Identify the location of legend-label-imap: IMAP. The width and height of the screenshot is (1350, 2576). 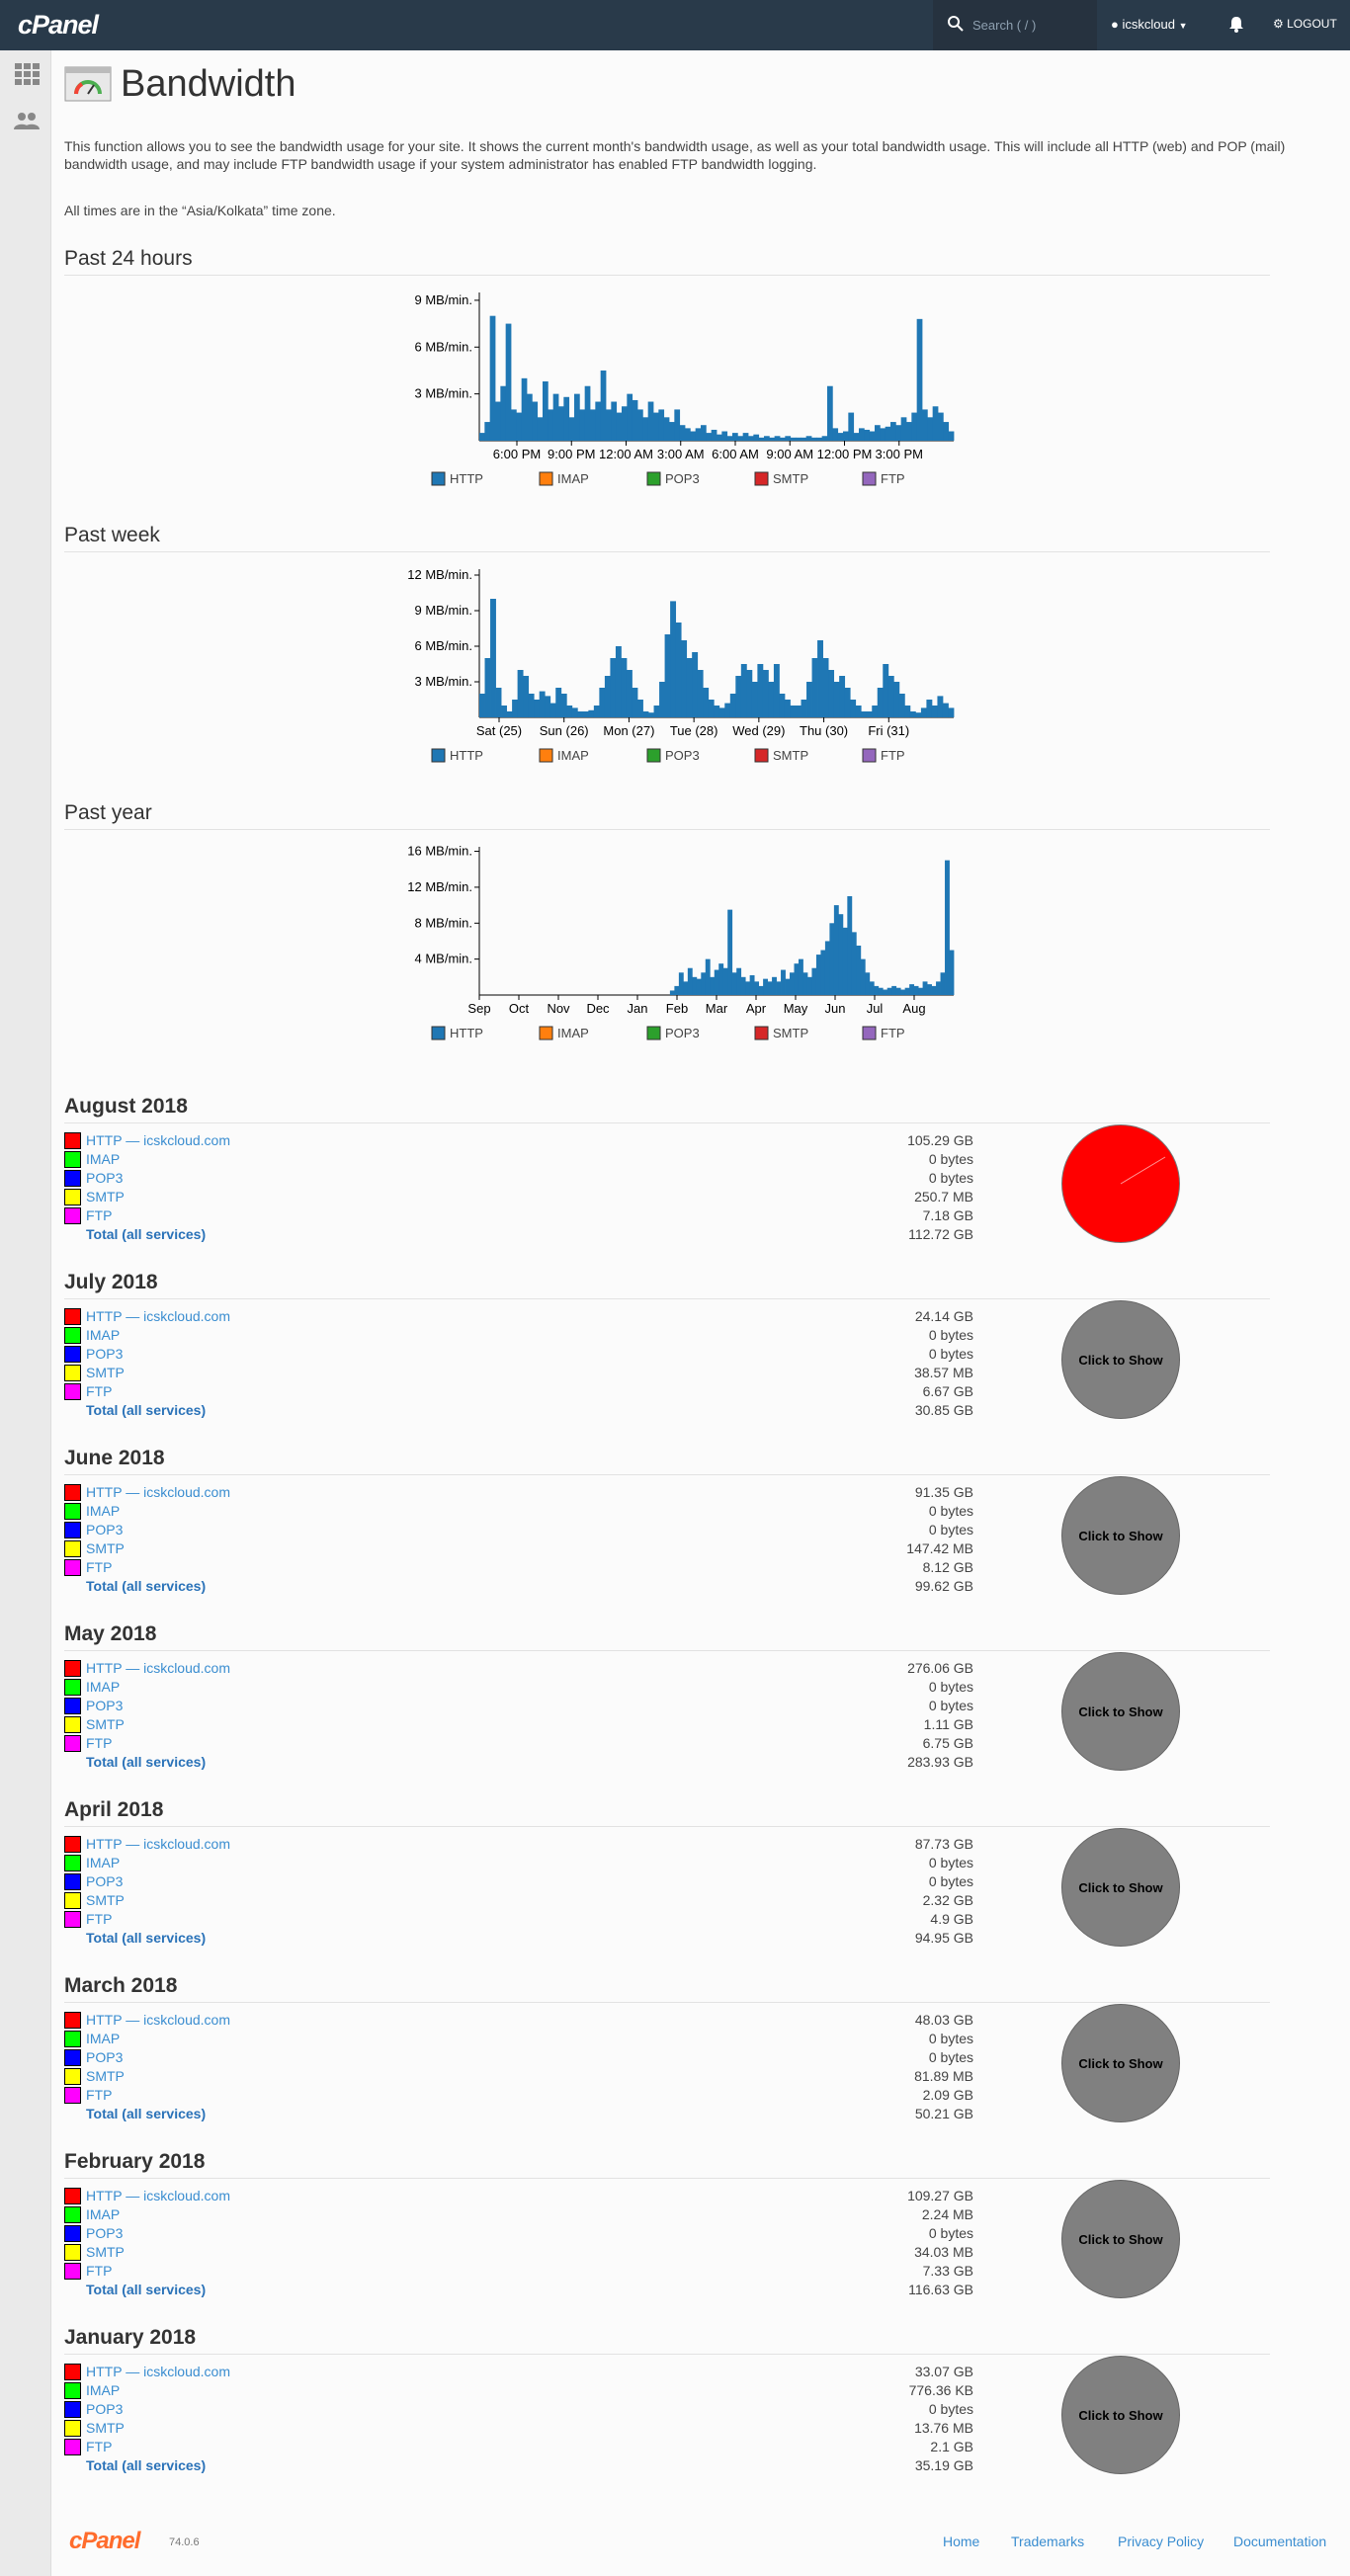
(573, 755).